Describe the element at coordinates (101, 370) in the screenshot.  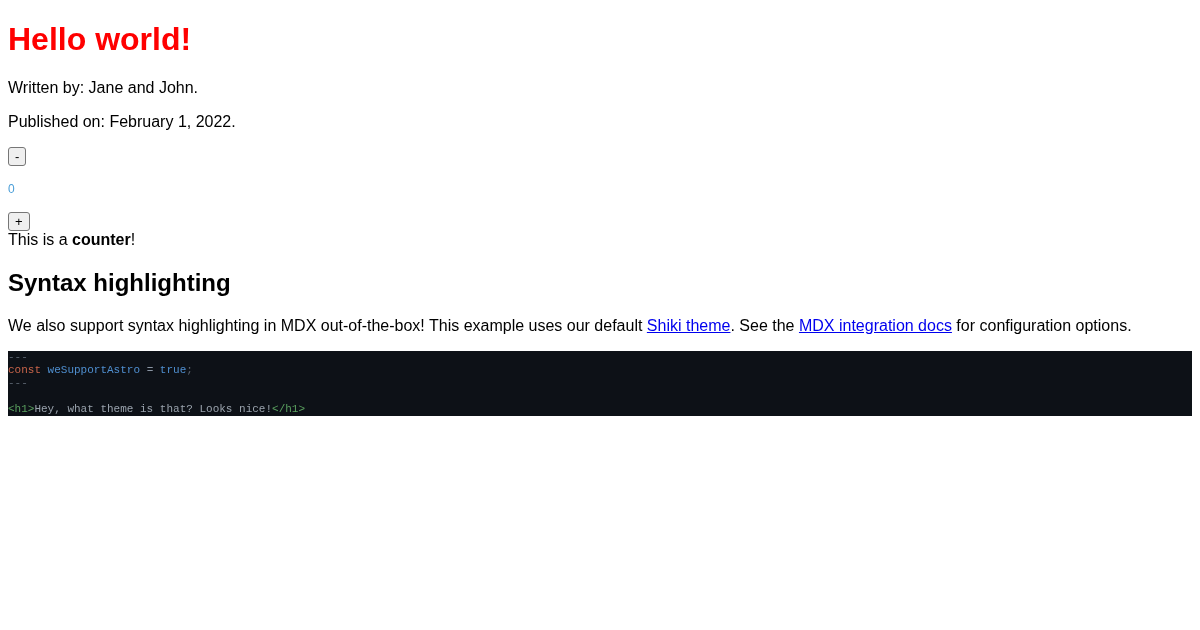
I see `code-line: const weSupportAstro = true;` at that location.